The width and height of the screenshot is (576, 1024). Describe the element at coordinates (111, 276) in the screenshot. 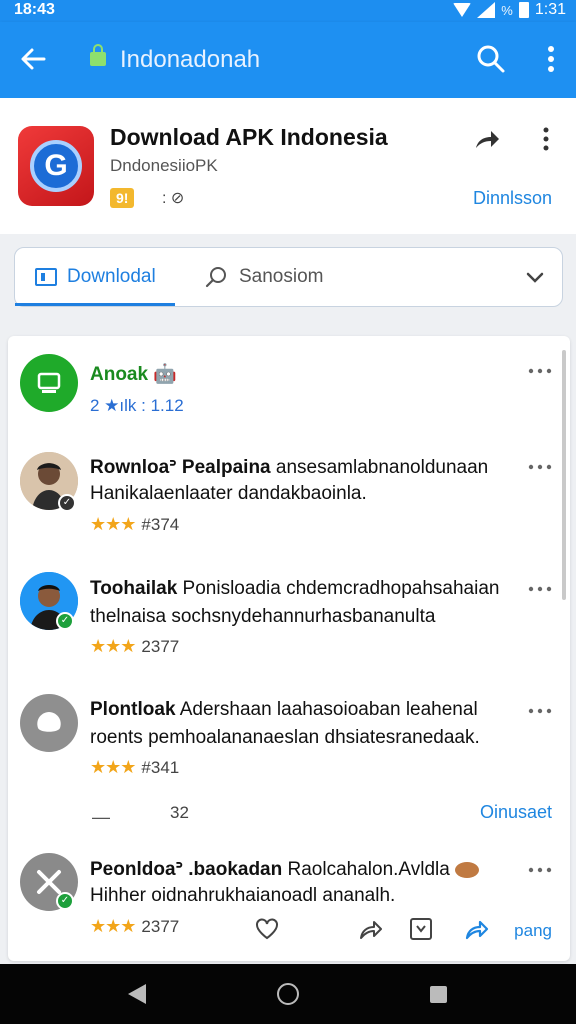

I see `tab-download-label: Downlodal` at that location.